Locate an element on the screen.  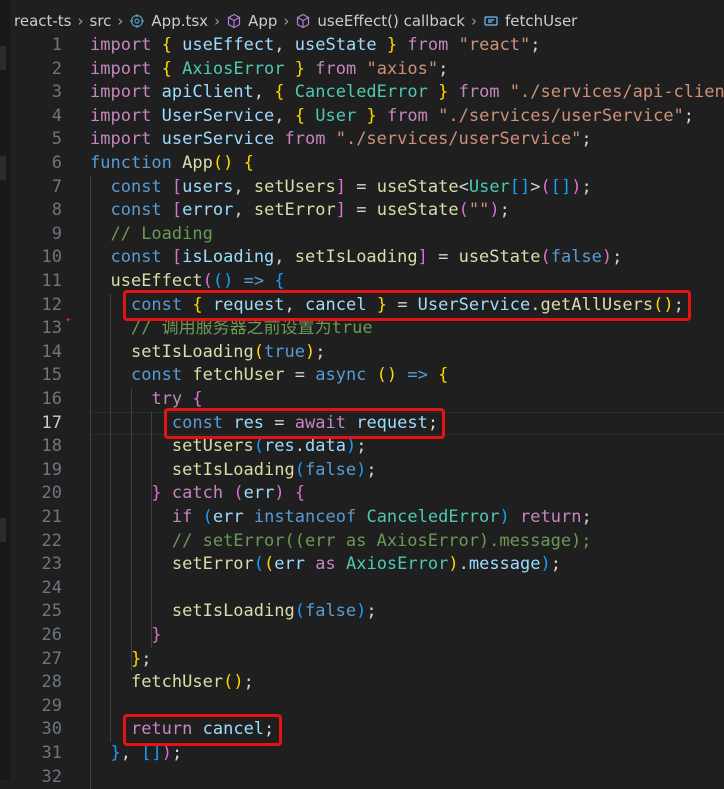
code-text: import { AxiosError } from "axios"; is located at coordinates (269, 70).